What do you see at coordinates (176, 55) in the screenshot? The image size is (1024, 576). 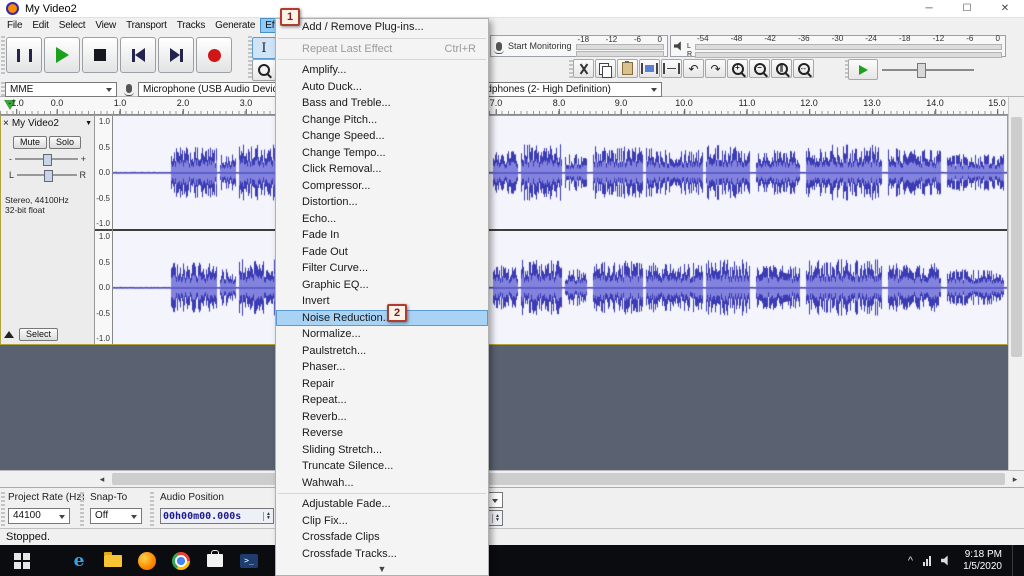 I see `skip-to-end-button` at bounding box center [176, 55].